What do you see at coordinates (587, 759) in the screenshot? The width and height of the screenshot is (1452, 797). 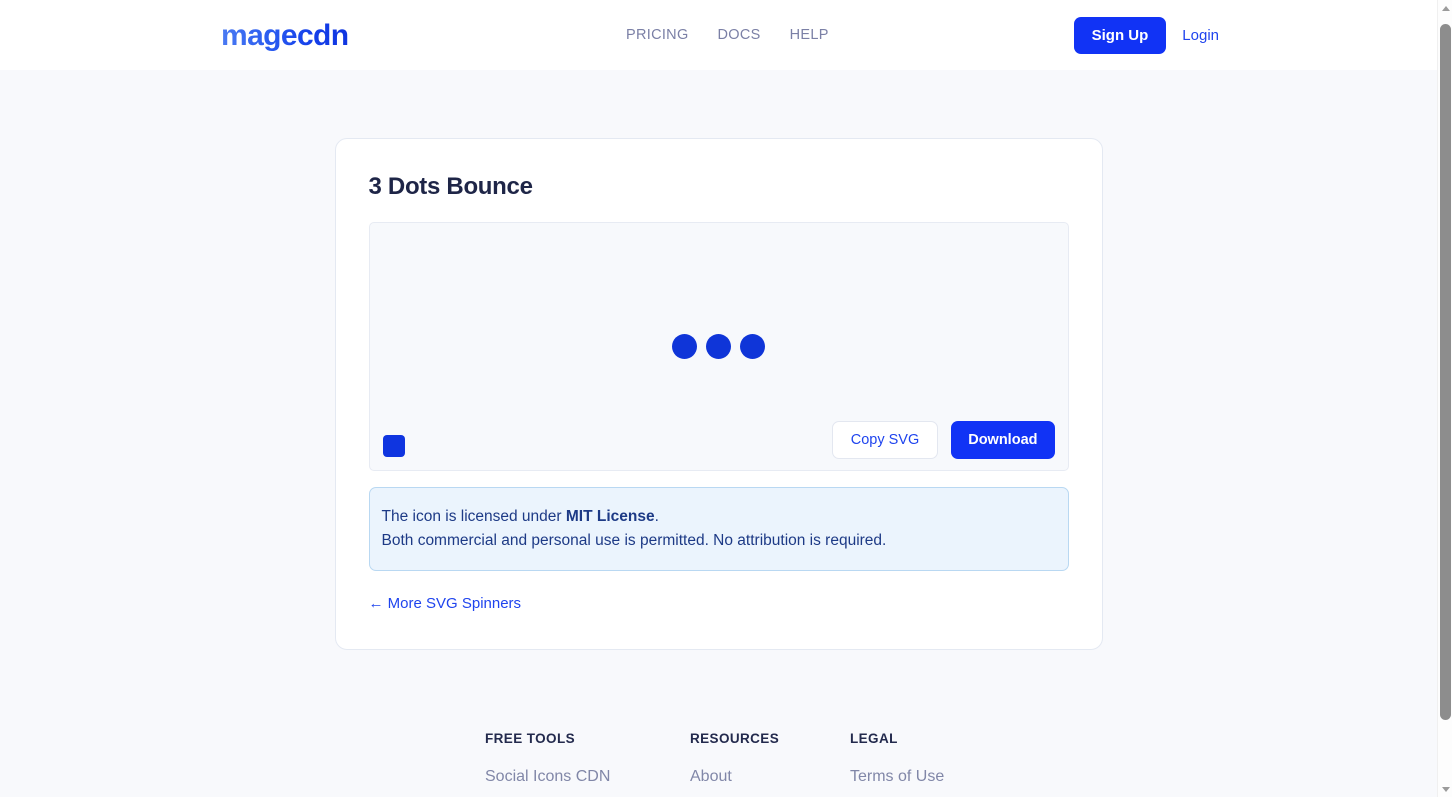 I see `footer-column-free-tools: FREE TOOLS Social Icons CDN` at bounding box center [587, 759].